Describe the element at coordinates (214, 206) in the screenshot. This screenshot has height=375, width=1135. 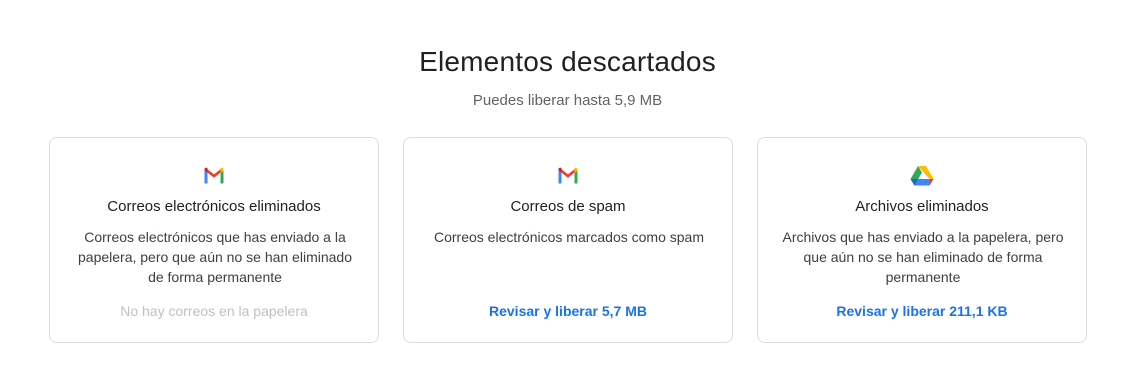
I see `card-title: Correos electrónicos eliminados` at that location.